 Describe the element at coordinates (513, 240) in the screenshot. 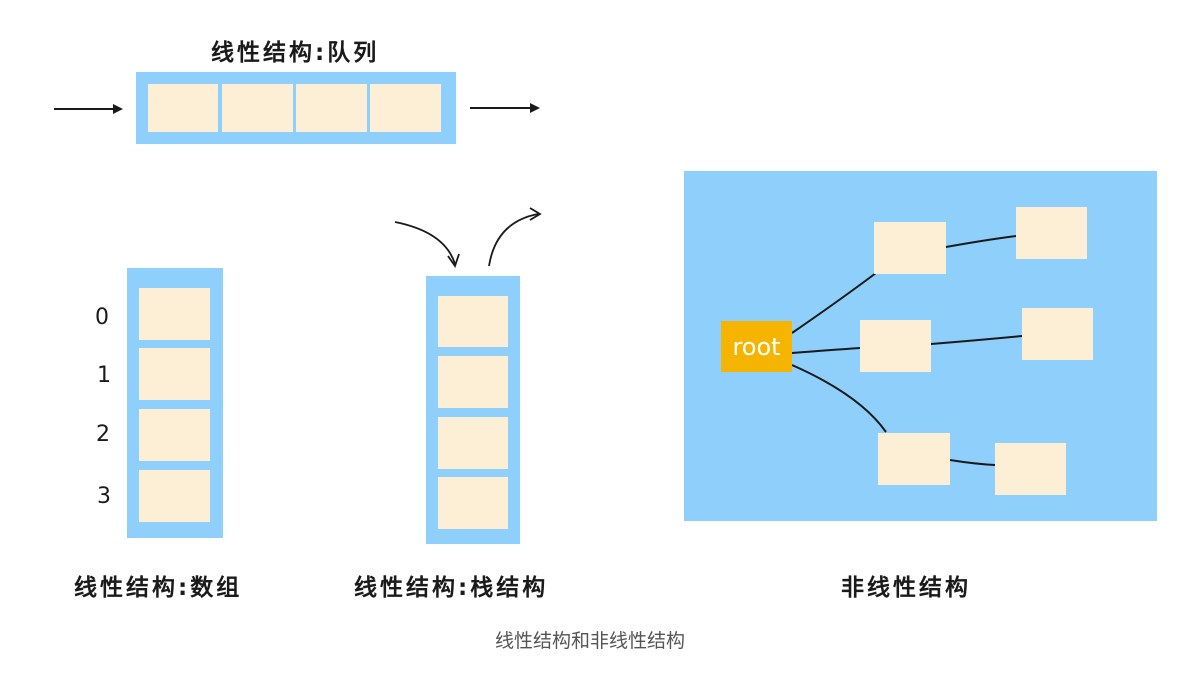

I see `stack-pop-arrow` at that location.